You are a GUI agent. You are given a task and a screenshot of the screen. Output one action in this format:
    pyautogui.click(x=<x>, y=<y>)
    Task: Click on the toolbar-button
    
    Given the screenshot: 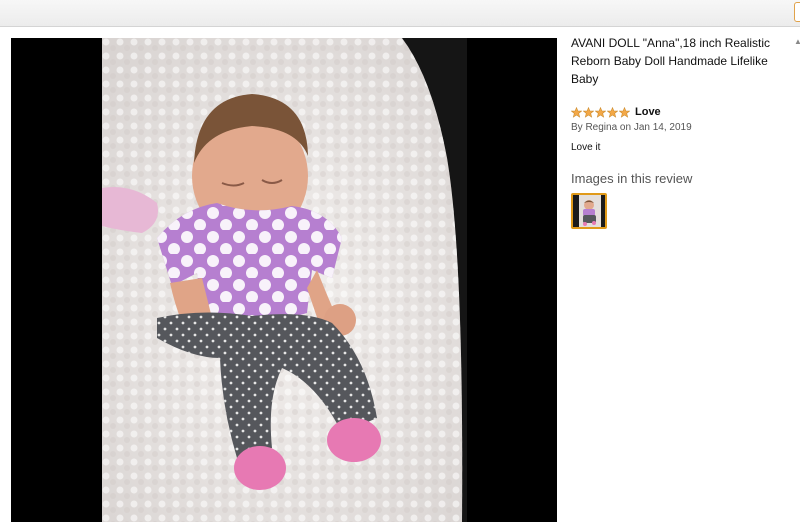 What is the action you would take?
    pyautogui.click(x=797, y=12)
    